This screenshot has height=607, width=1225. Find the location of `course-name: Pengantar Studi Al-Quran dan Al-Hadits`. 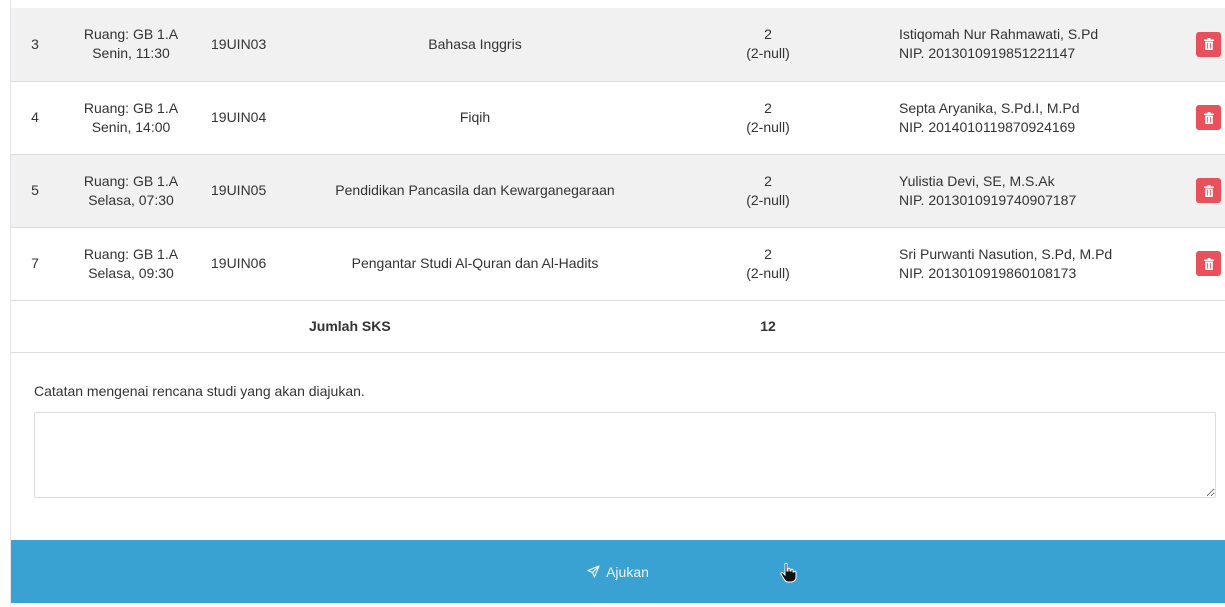

course-name: Pengantar Studi Al-Quran dan Al-Hadits is located at coordinates (475, 264).